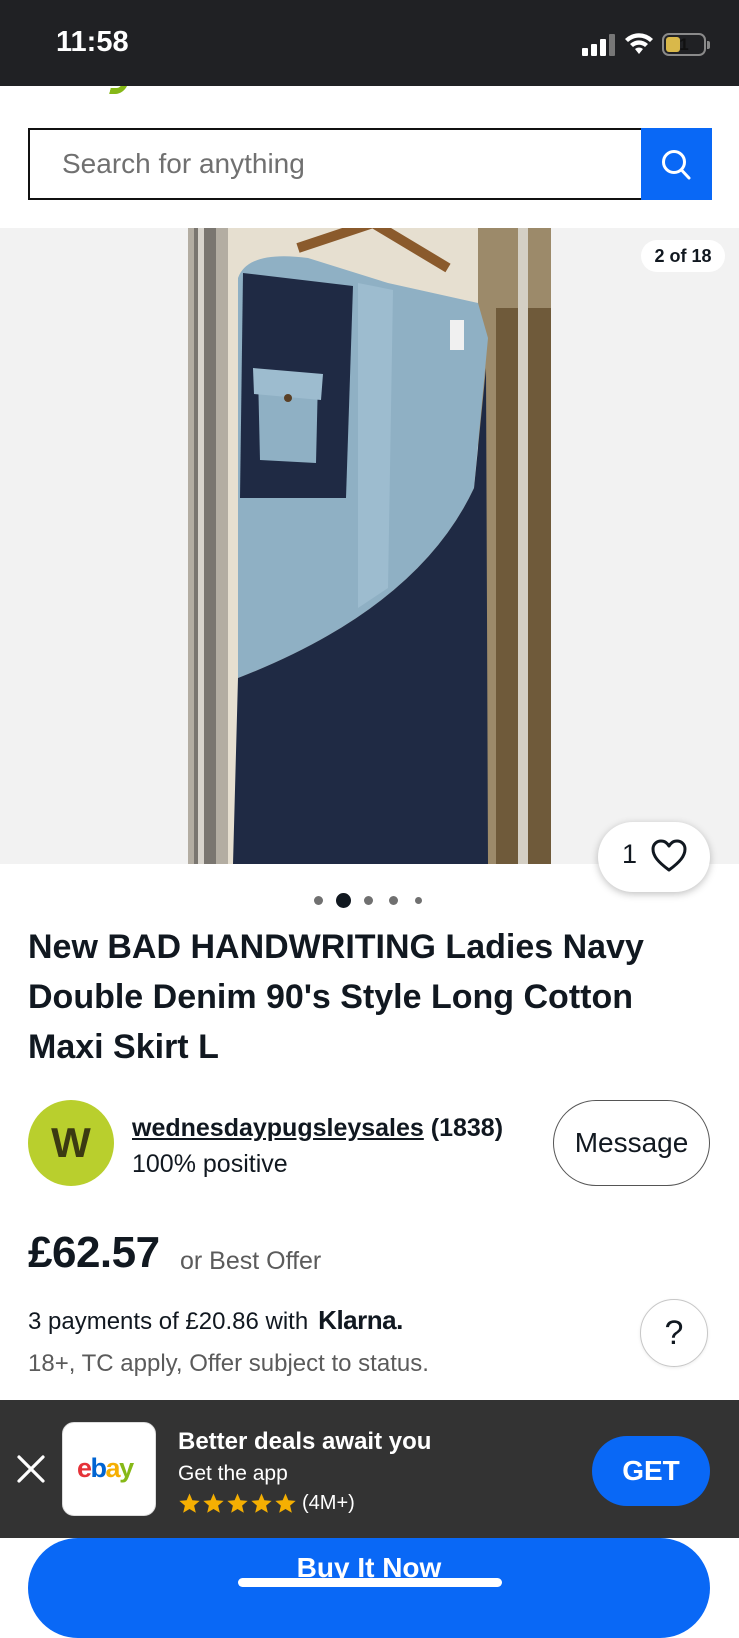  I want to click on message-button: Message, so click(631, 1143).